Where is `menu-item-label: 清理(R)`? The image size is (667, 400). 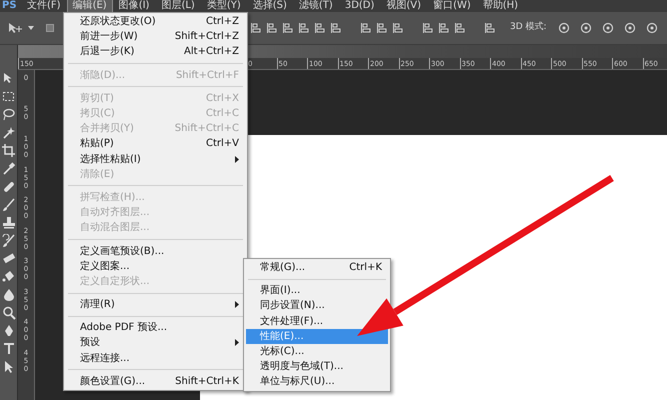 menu-item-label: 清理(R) is located at coordinates (97, 305).